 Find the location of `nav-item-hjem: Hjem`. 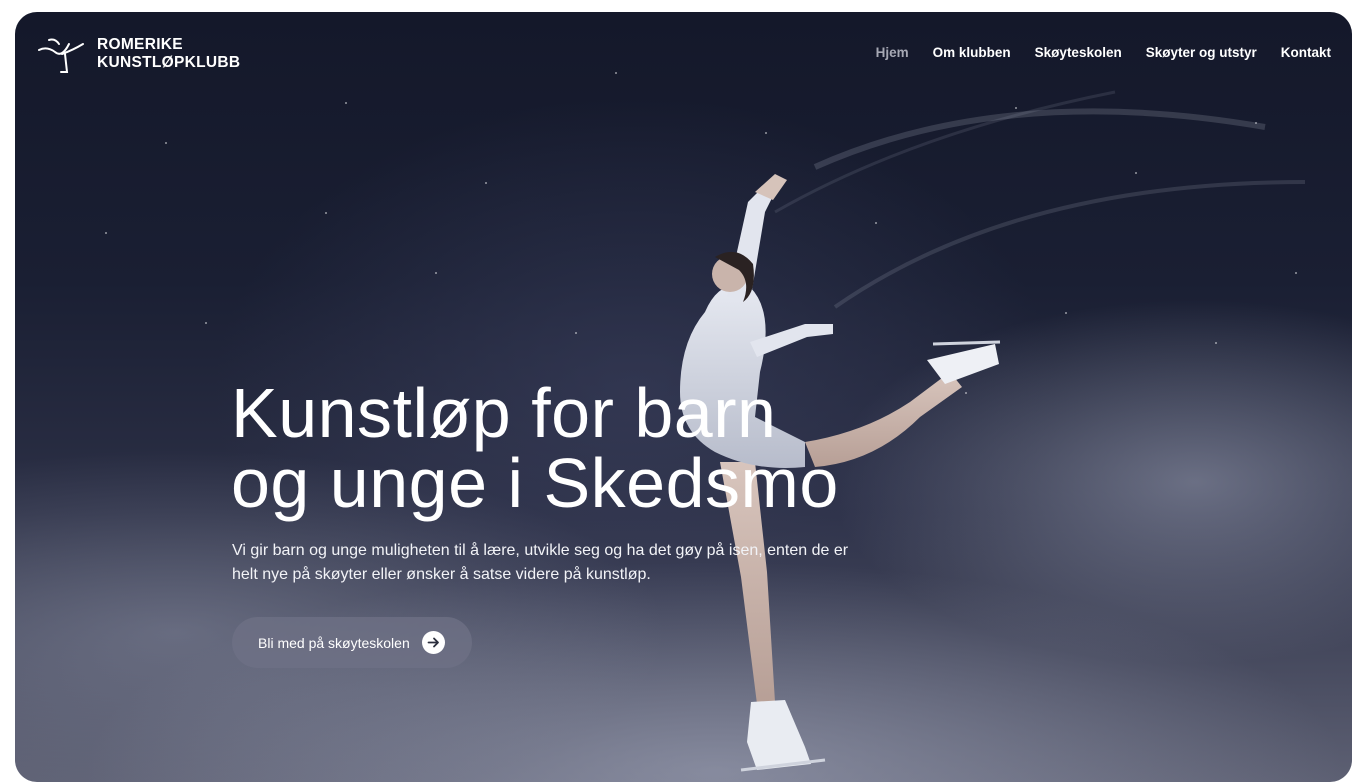

nav-item-hjem: Hjem is located at coordinates (892, 52).